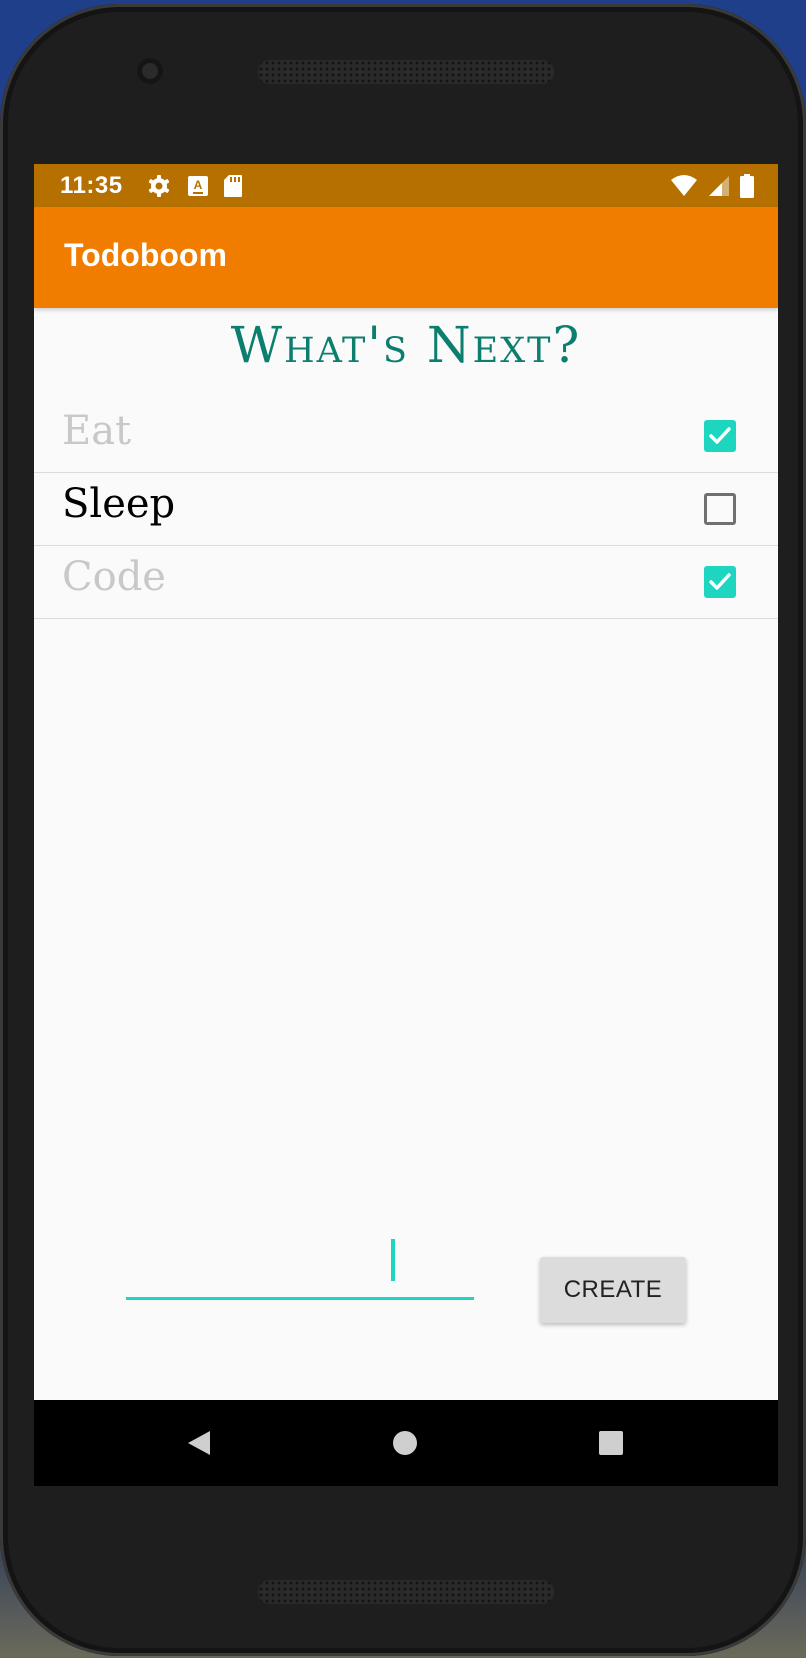  Describe the element at coordinates (406, 257) in the screenshot. I see `app-bar: Todoboom` at that location.